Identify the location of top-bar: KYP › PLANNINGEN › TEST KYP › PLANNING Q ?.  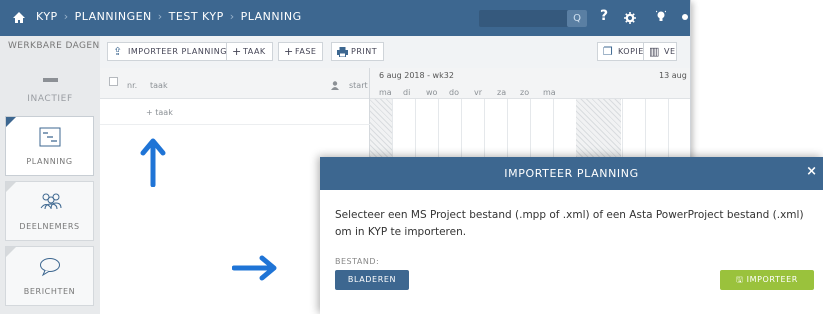
(345, 18).